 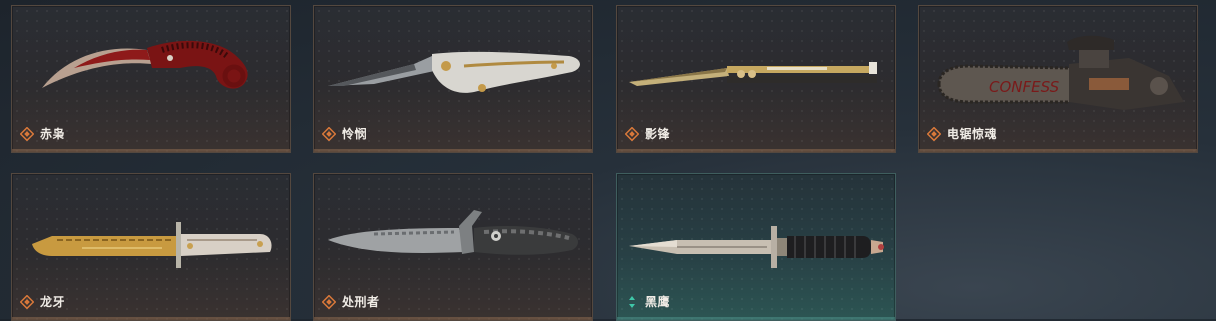 What do you see at coordinates (53, 302) in the screenshot?
I see `item-name: 龙牙` at bounding box center [53, 302].